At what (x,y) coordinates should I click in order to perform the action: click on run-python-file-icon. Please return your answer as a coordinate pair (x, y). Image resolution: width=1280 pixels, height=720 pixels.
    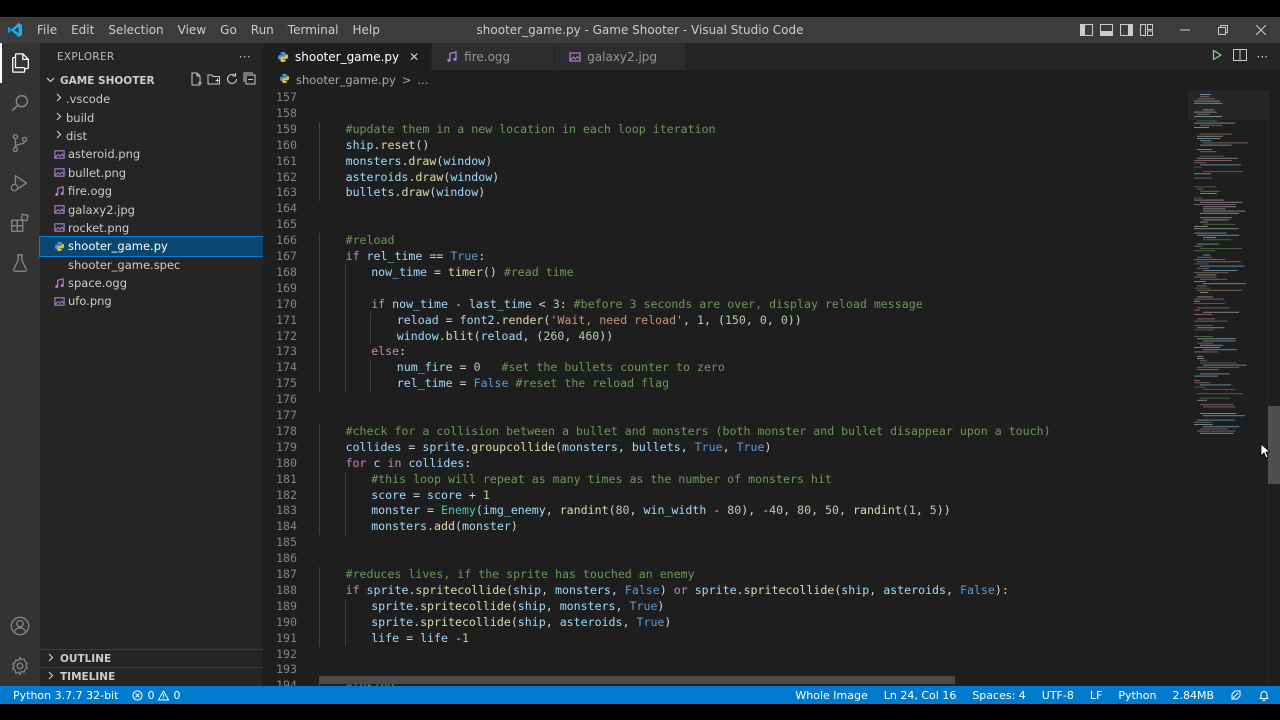
    Looking at the image, I should click on (1217, 56).